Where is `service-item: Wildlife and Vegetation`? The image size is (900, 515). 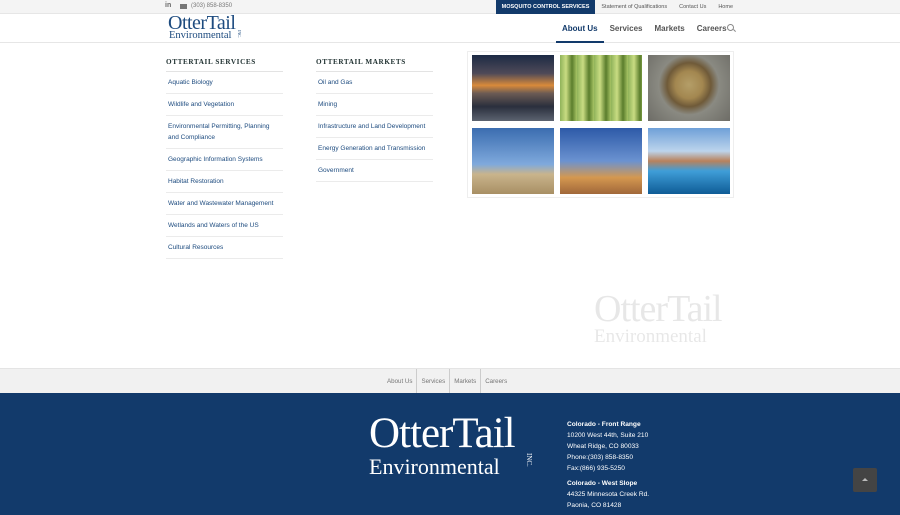
service-item: Wildlife and Vegetation is located at coordinates (224, 105).